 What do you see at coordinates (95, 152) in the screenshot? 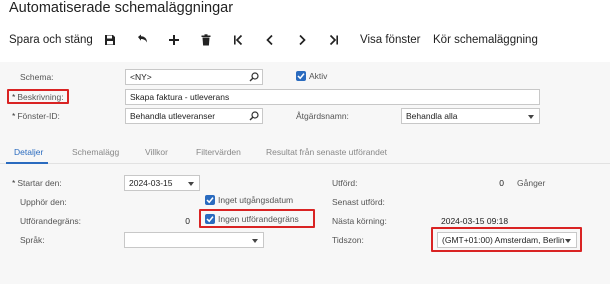
I see `tab-schedule: Schemalägg` at bounding box center [95, 152].